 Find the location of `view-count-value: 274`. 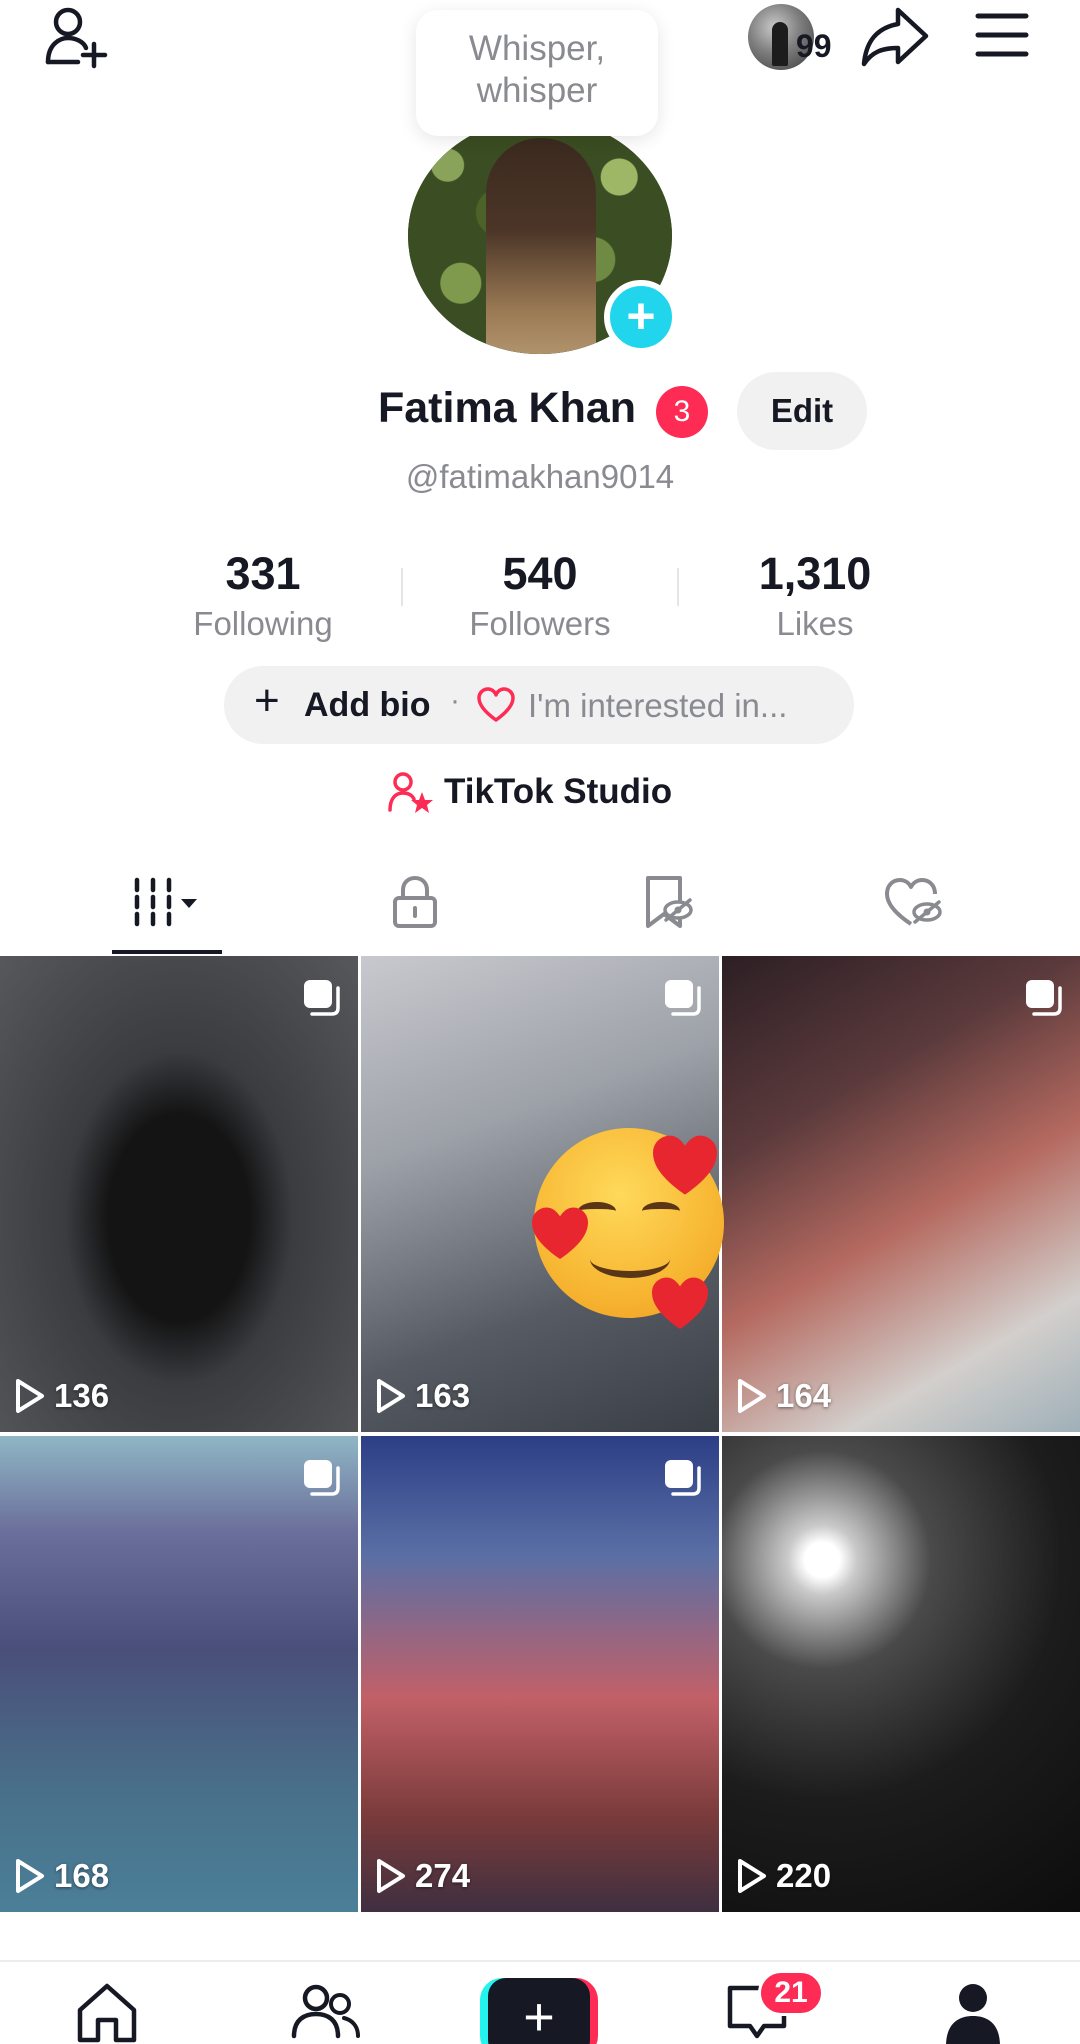

view-count-value: 274 is located at coordinates (443, 1875).